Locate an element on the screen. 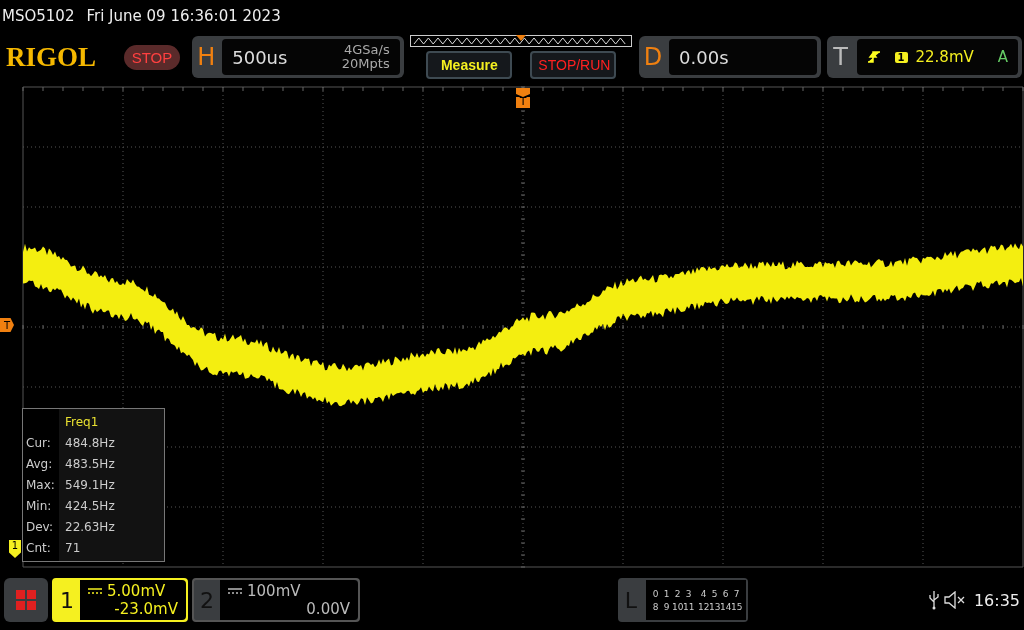  trigger-position-marker: T is located at coordinates (523, 98).